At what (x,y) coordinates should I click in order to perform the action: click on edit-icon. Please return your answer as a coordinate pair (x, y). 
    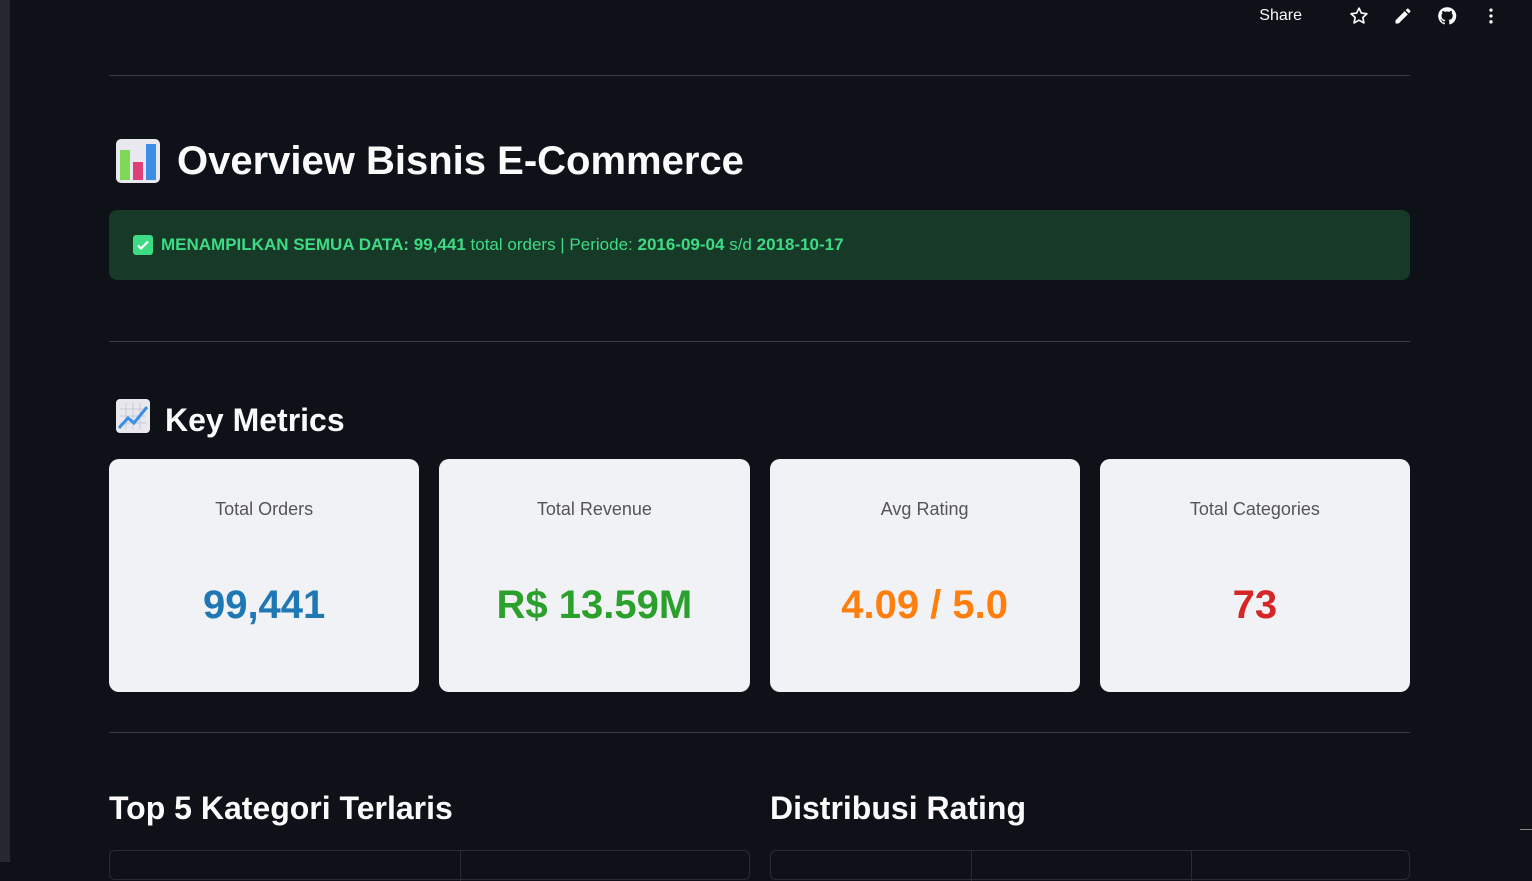
    Looking at the image, I should click on (1403, 16).